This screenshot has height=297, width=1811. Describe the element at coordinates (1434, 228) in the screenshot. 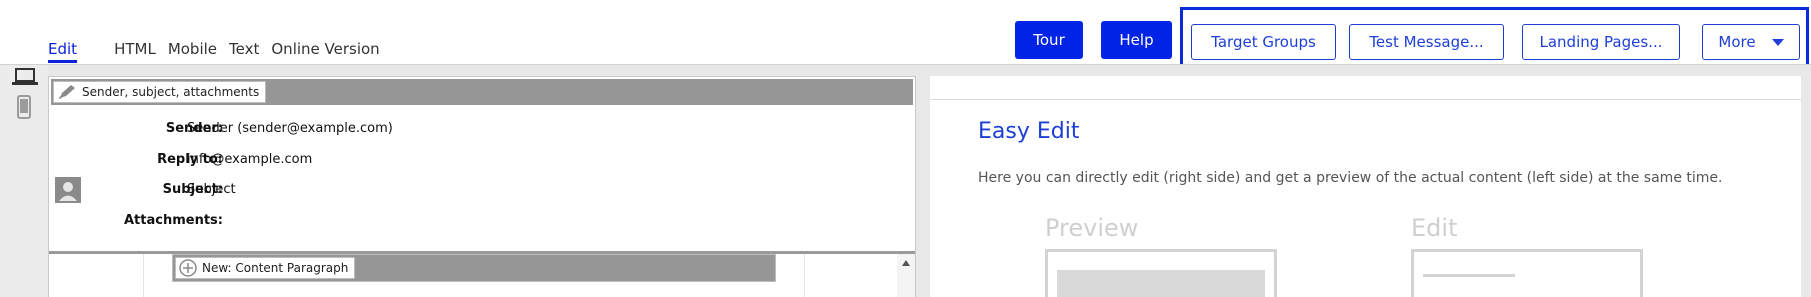

I see `edit-label: Edit` at that location.